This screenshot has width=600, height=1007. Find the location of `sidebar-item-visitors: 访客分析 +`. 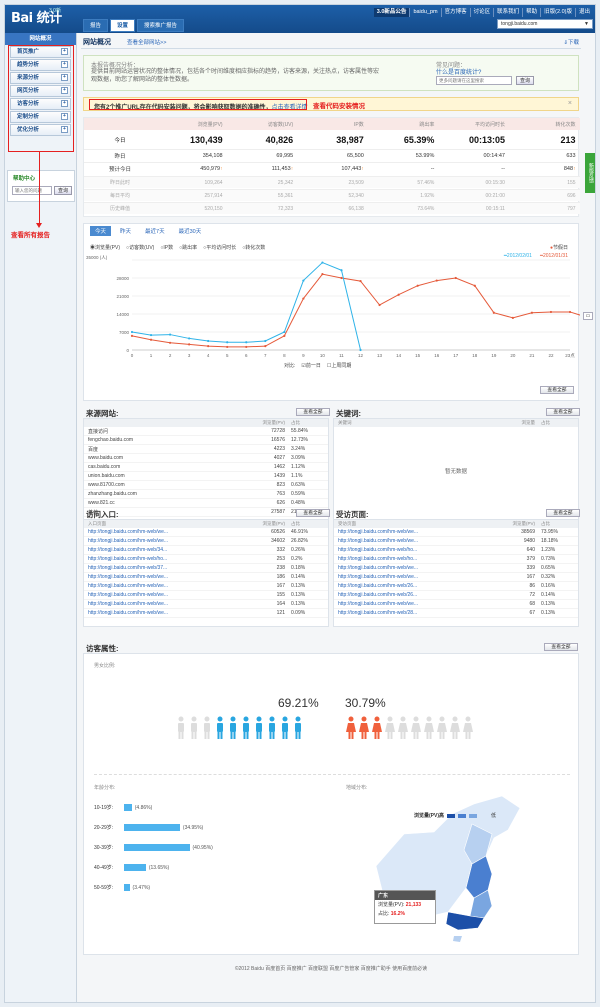

sidebar-item-visitors: 访客分析 + is located at coordinates (40, 104).